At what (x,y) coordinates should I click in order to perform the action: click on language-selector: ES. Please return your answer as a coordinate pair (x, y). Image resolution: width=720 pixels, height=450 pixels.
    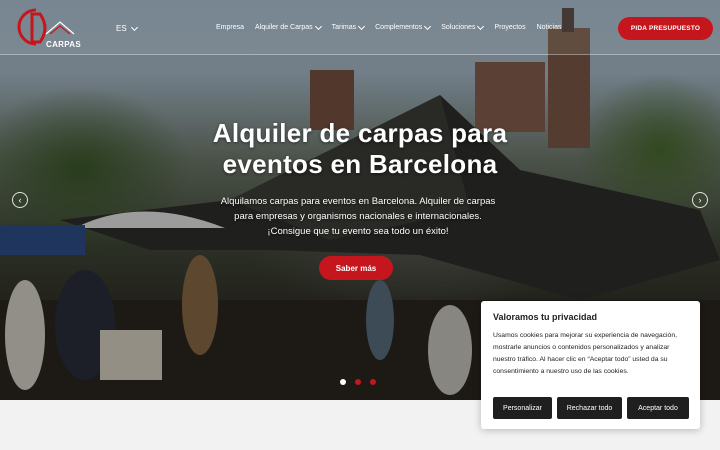
    Looking at the image, I should click on (127, 28).